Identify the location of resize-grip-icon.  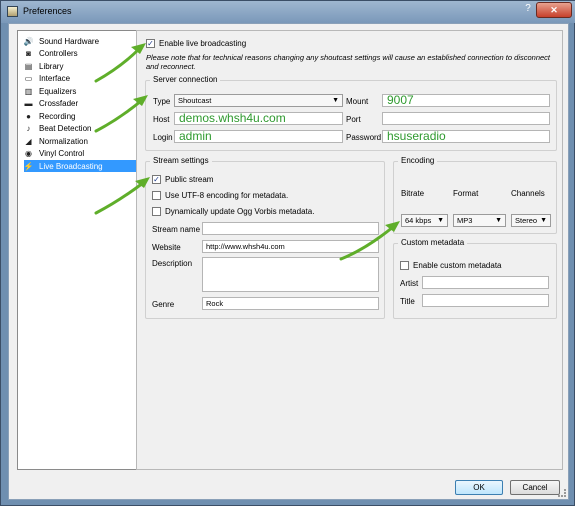
(562, 493).